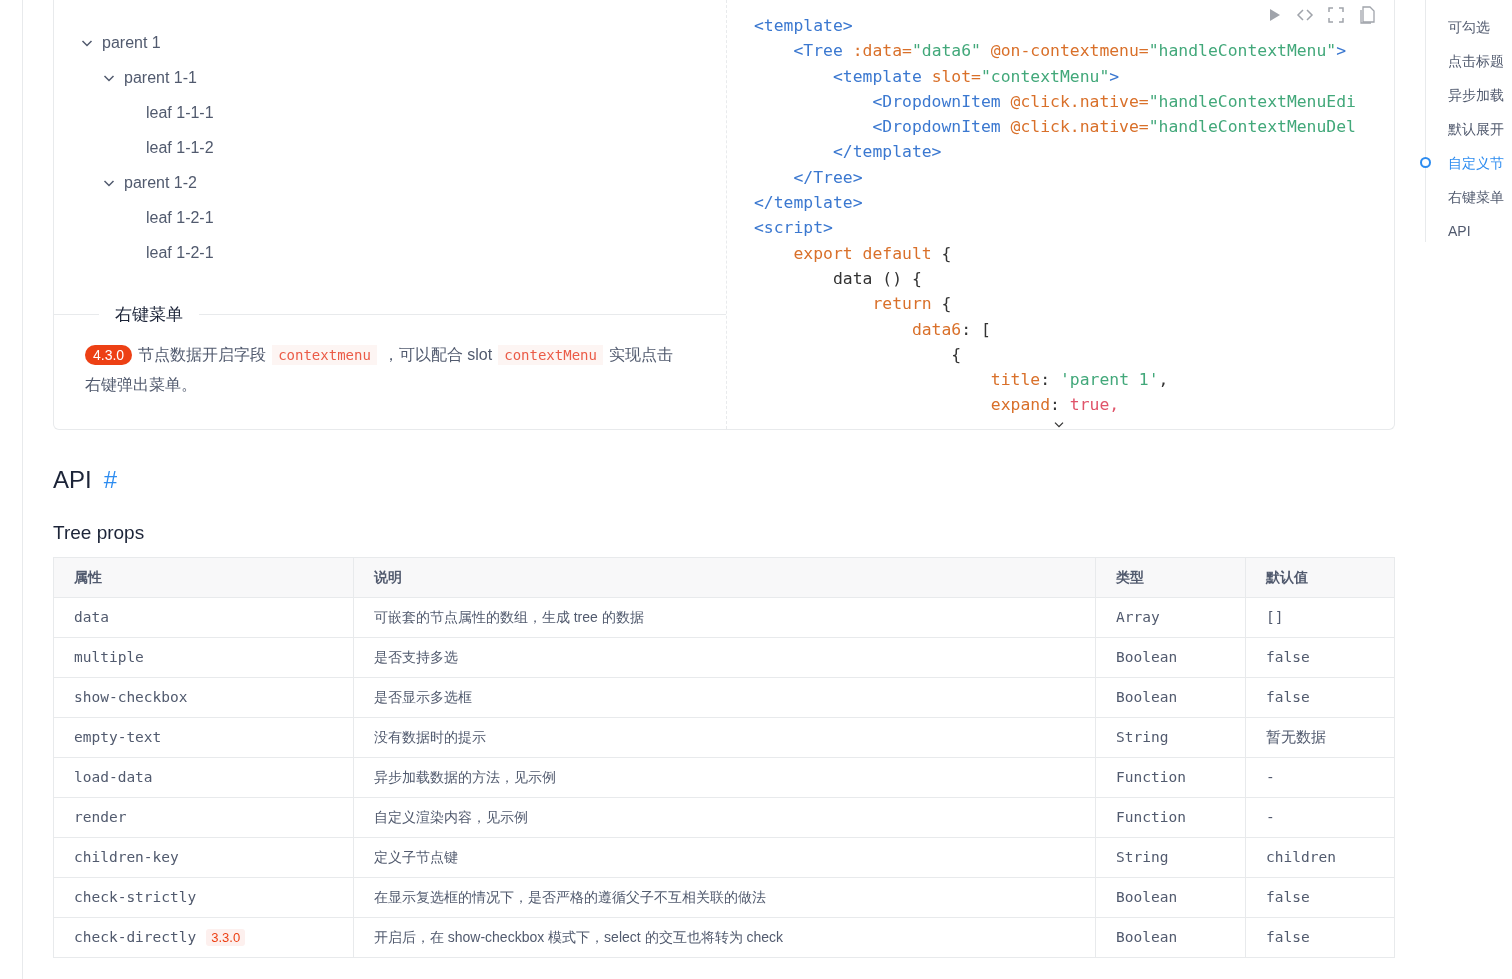 The height and width of the screenshot is (979, 1512). What do you see at coordinates (109, 354) in the screenshot?
I see `version-badge: 4.3.0` at bounding box center [109, 354].